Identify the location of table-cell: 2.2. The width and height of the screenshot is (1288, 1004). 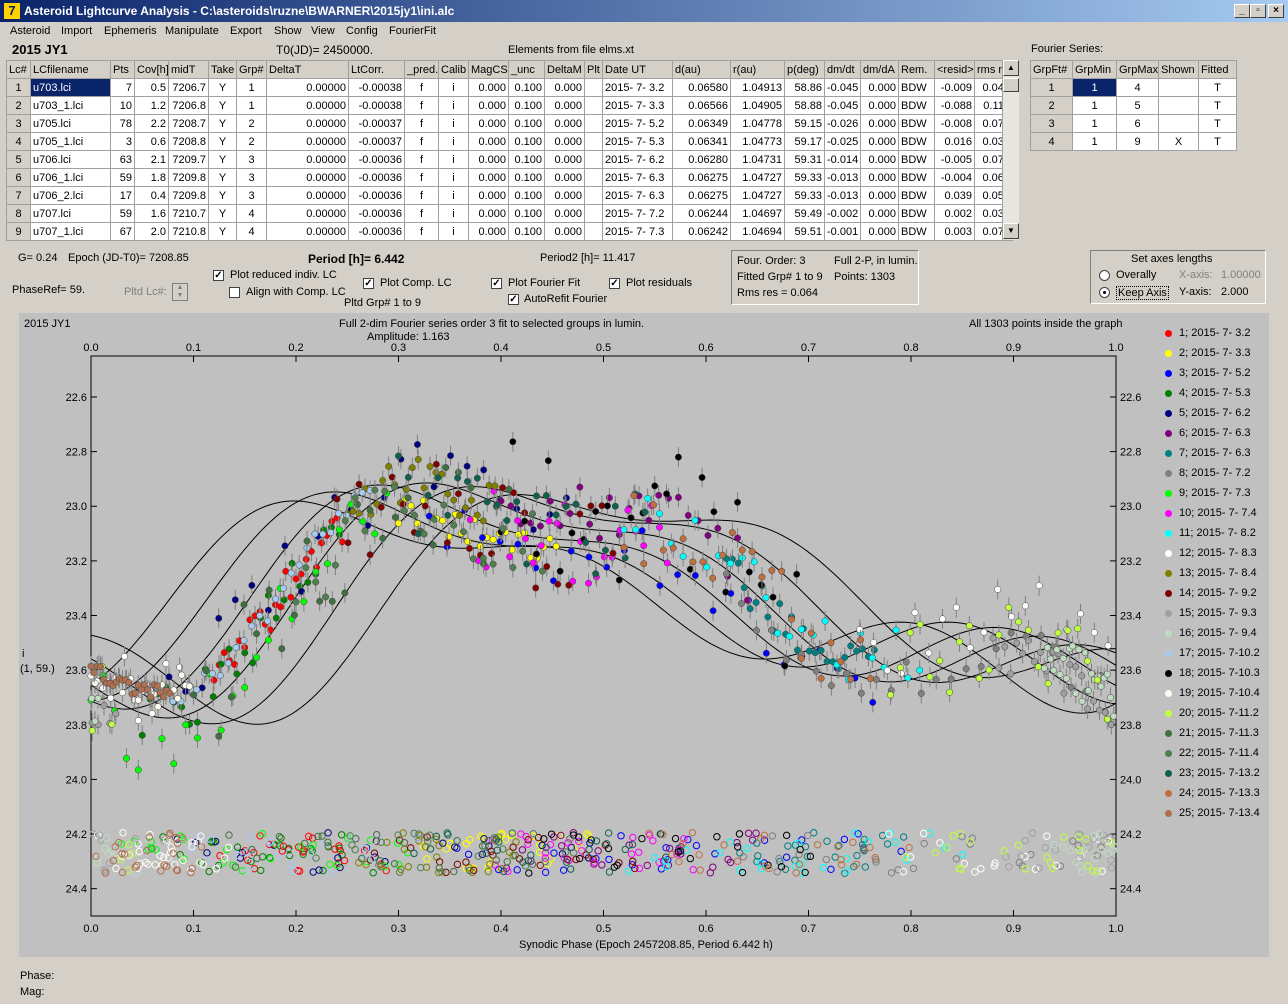
(151, 123).